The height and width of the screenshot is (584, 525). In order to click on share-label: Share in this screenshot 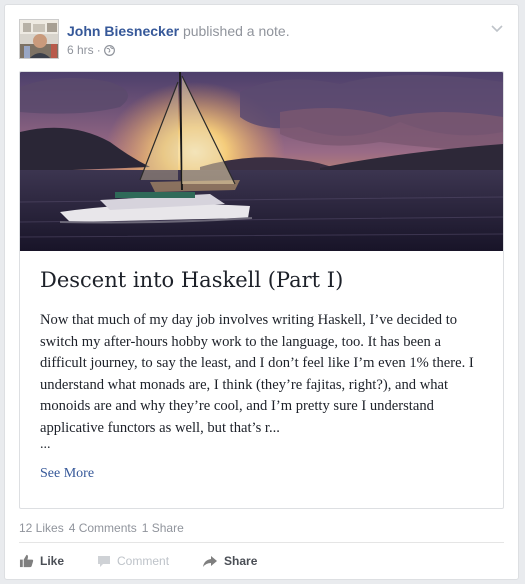, I will do `click(241, 561)`.